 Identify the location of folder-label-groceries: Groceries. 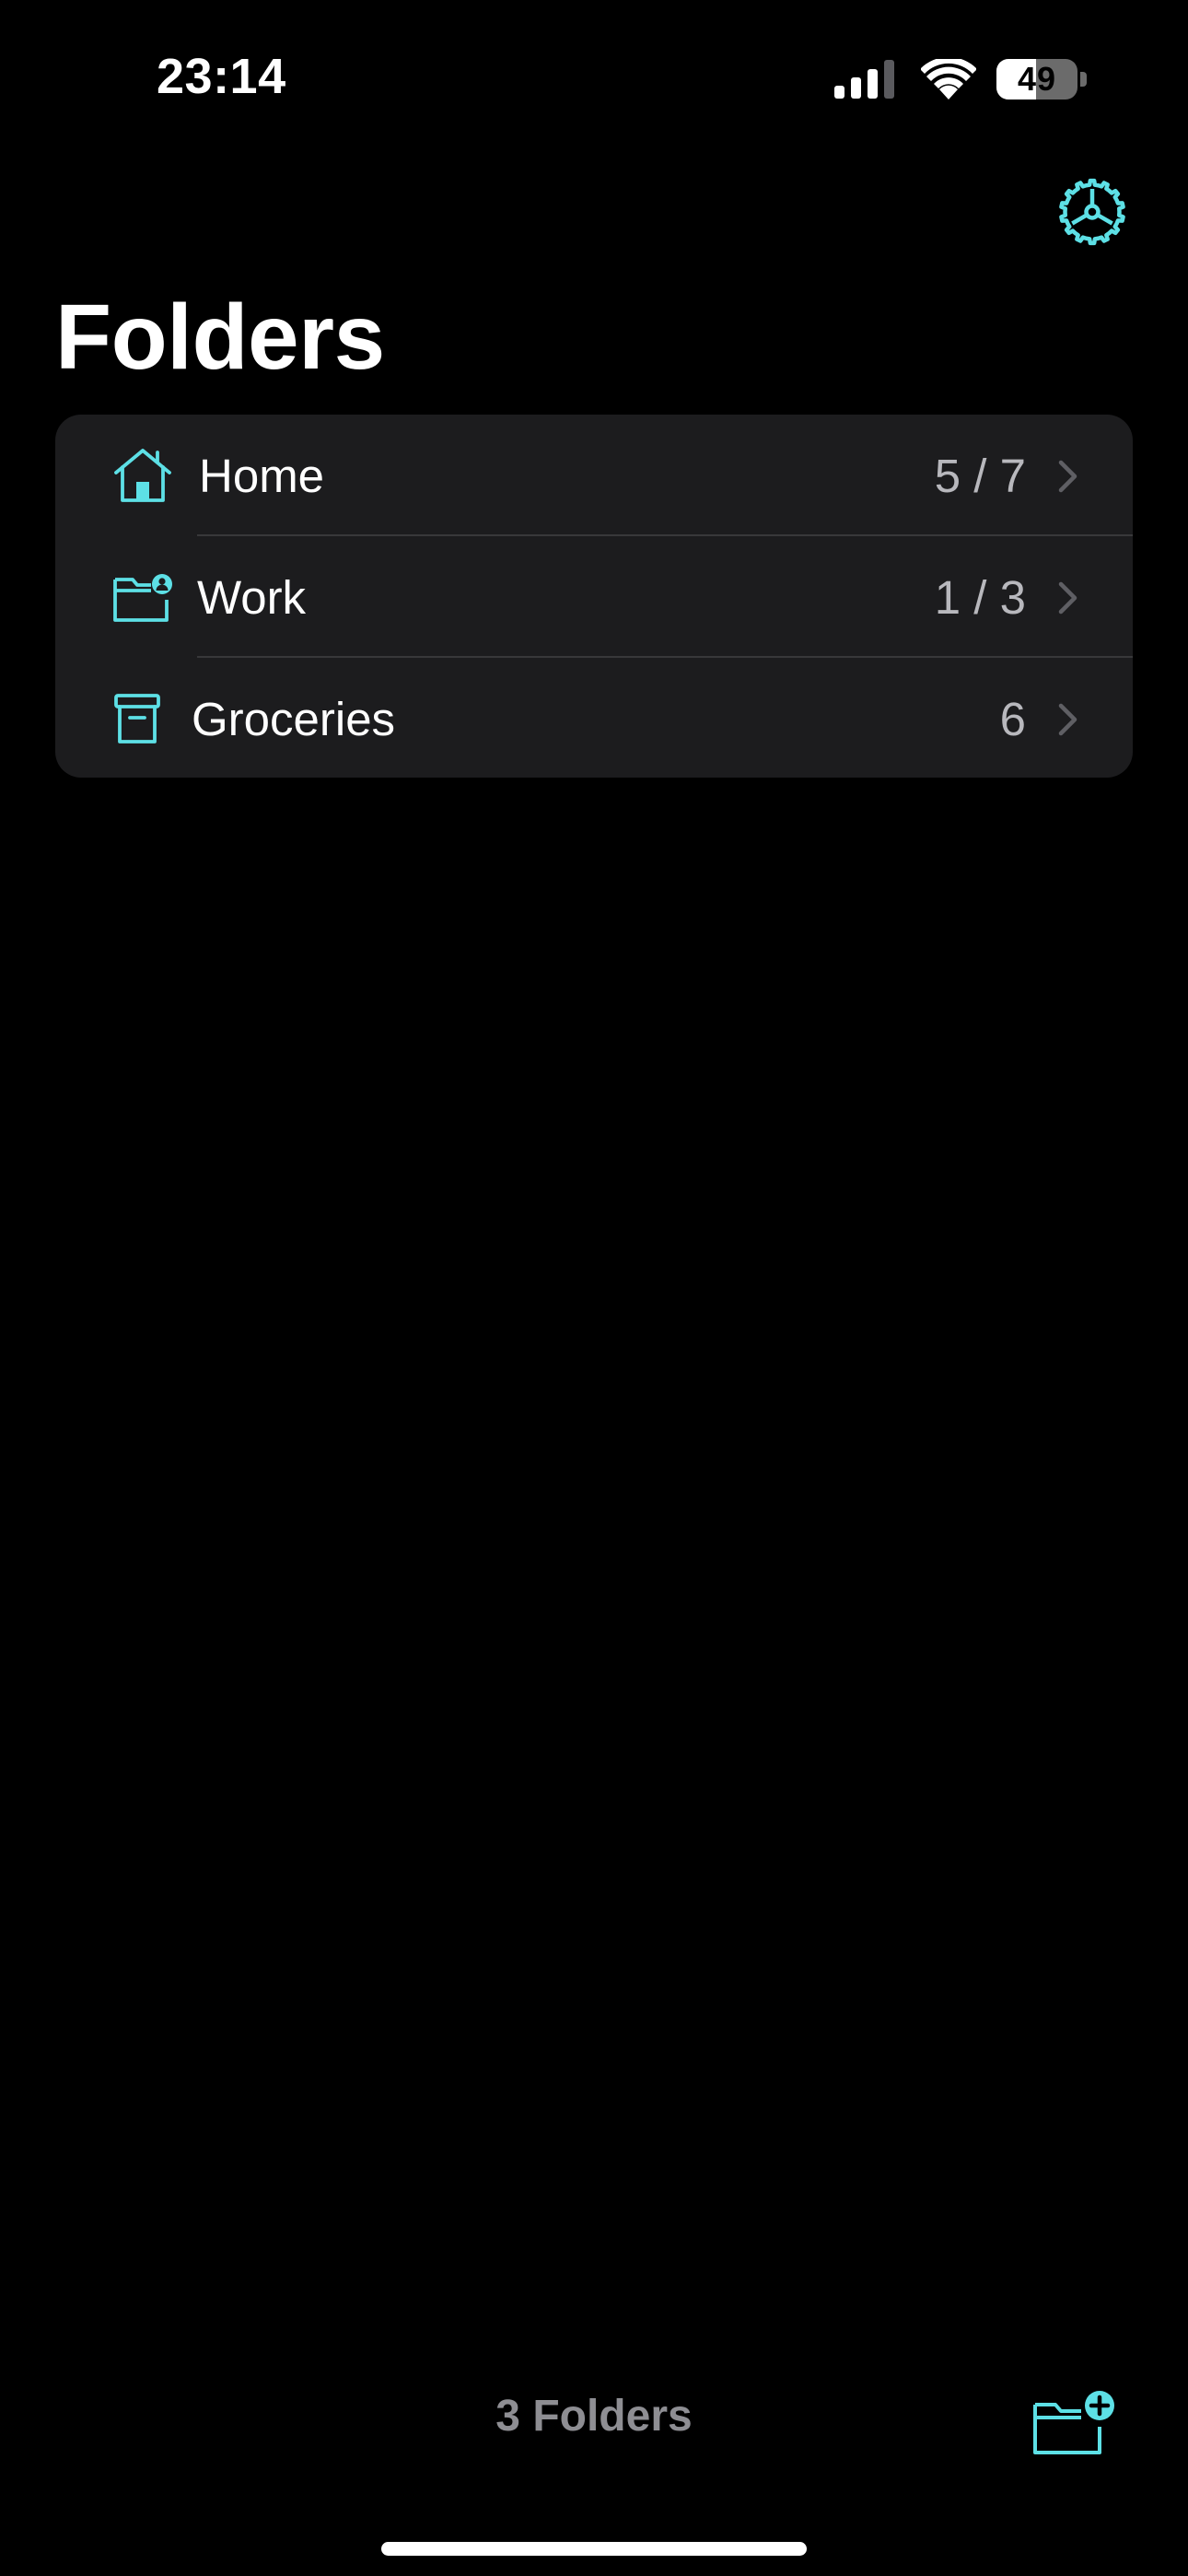
(294, 718).